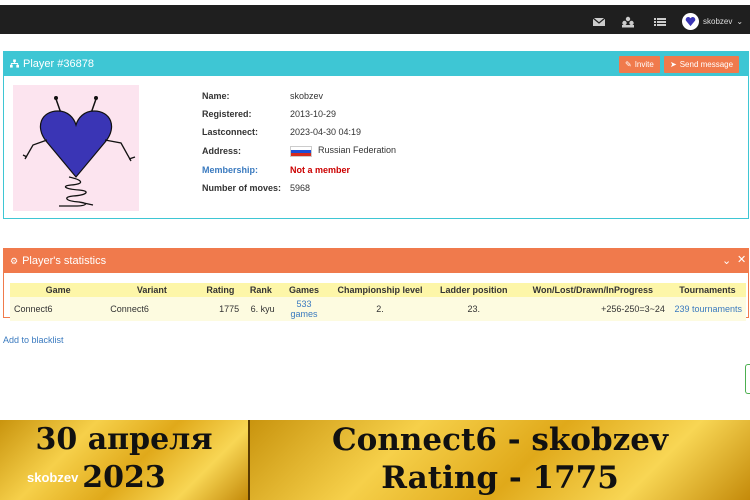 The image size is (750, 500). Describe the element at coordinates (152, 309) in the screenshot. I see `cell-variant: Connect6` at that location.